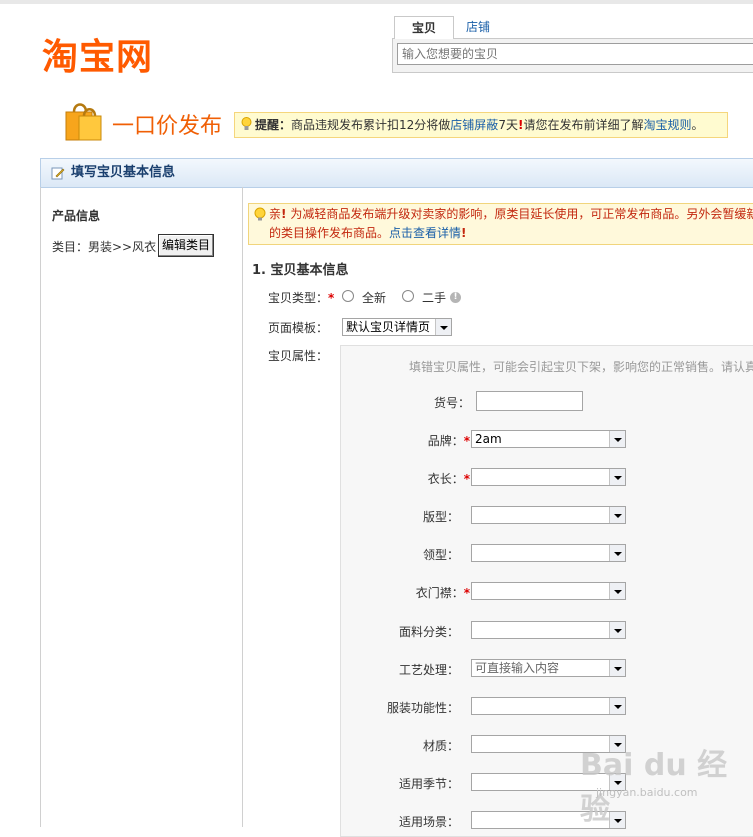  Describe the element at coordinates (396, 173) in the screenshot. I see `section-header: 填写宝贝基本信息` at that location.